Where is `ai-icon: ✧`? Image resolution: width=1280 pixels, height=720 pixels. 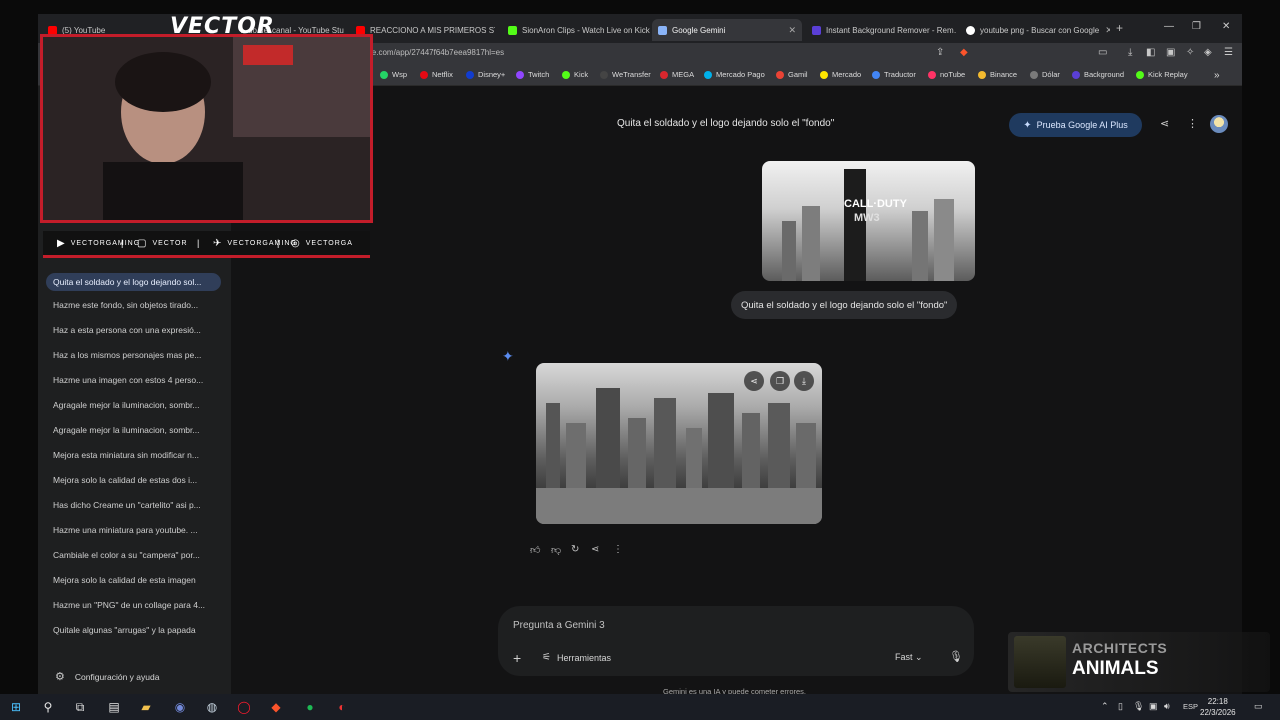
ai-icon: ✧ is located at coordinates (1190, 52).